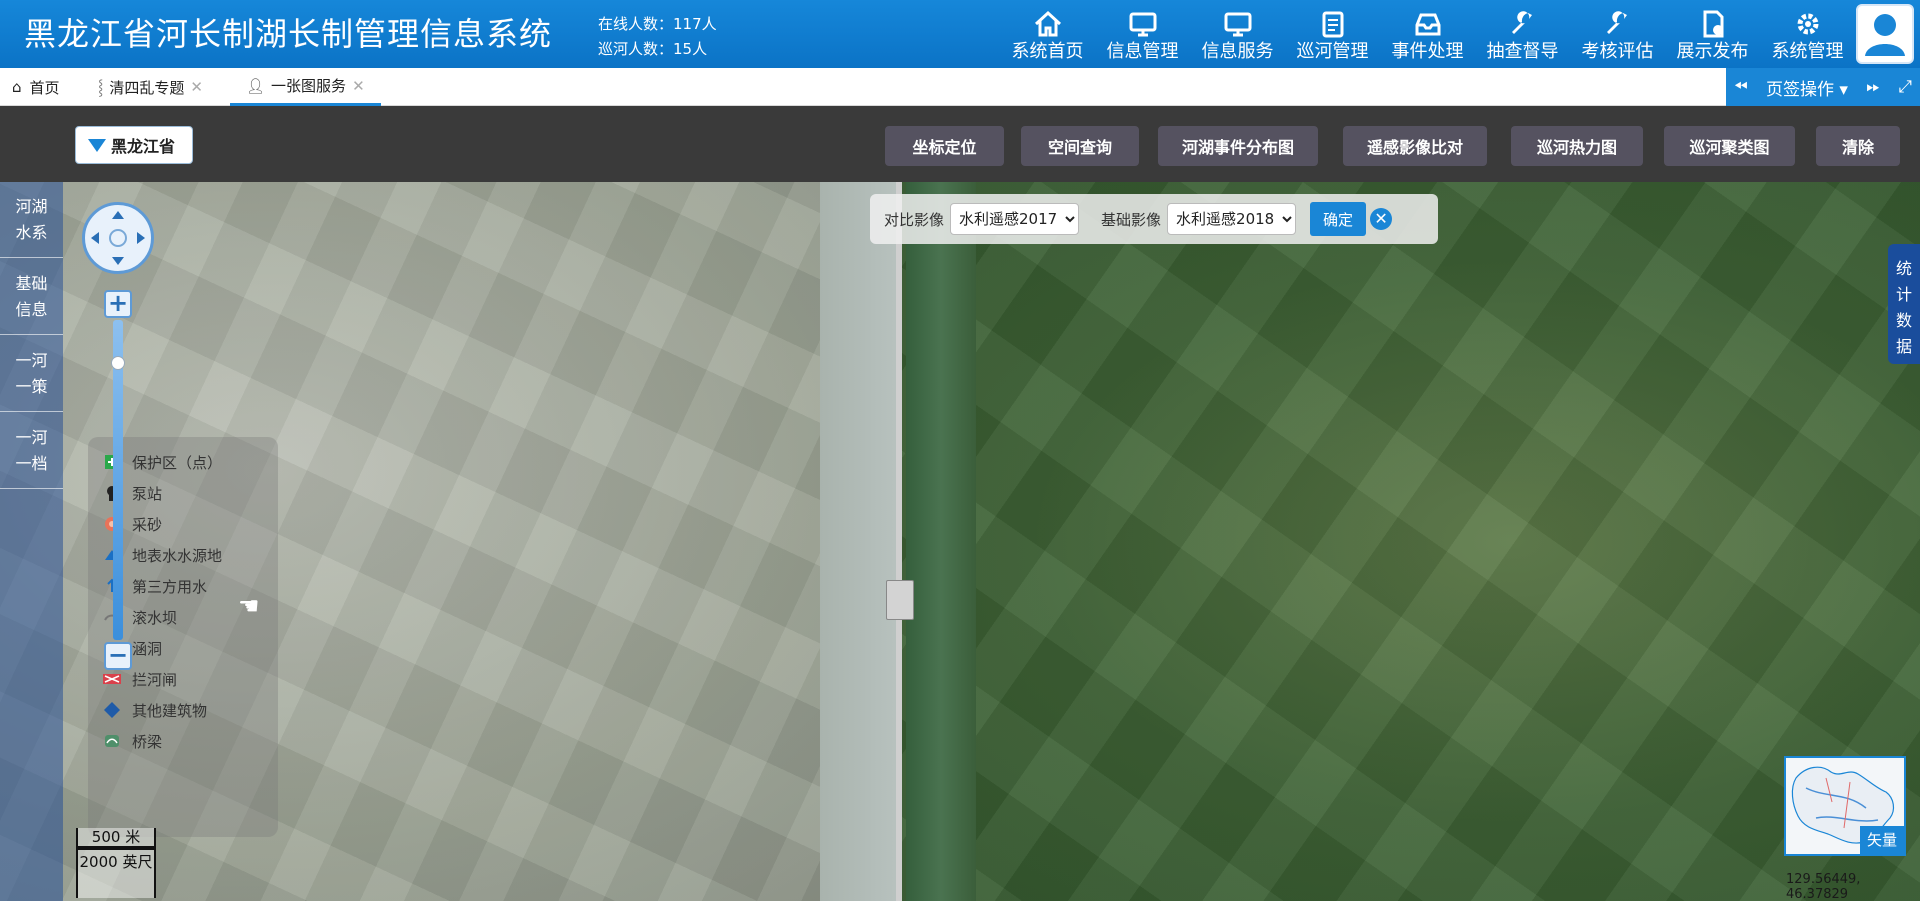 The width and height of the screenshot is (1920, 901). I want to click on nav-info-management: 信息管理, so click(1142, 34).